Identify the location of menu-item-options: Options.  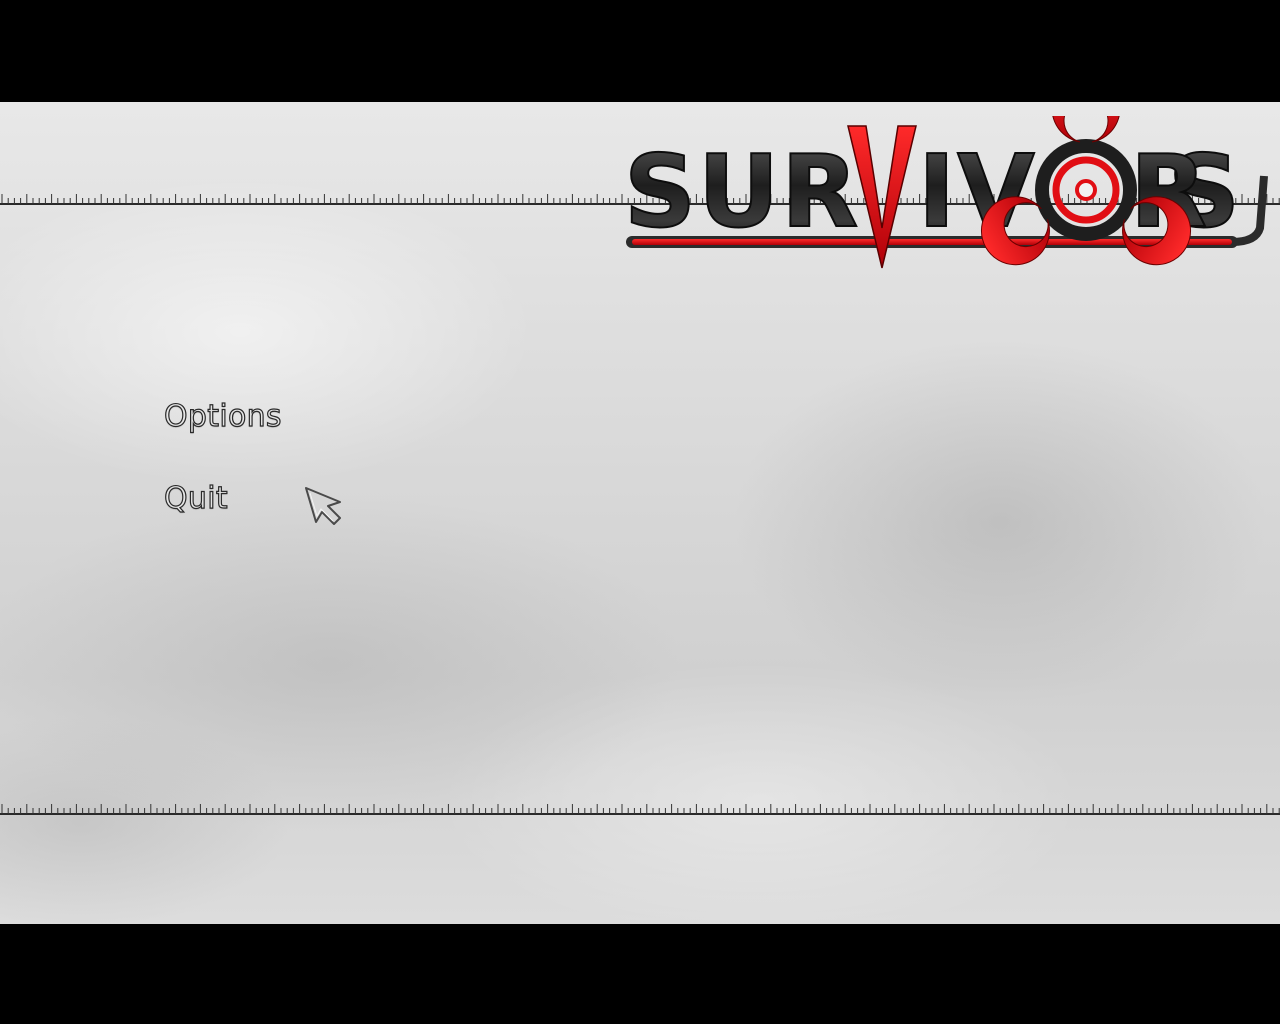
(222, 416).